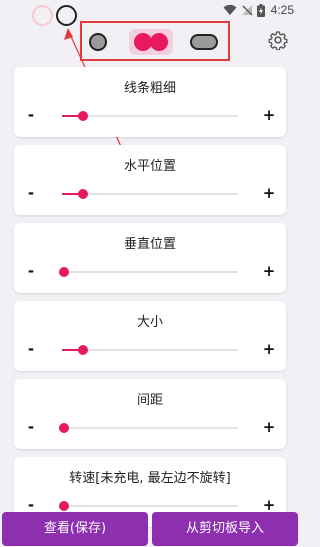  I want to click on slider-card: 间距 - +, so click(150, 414).